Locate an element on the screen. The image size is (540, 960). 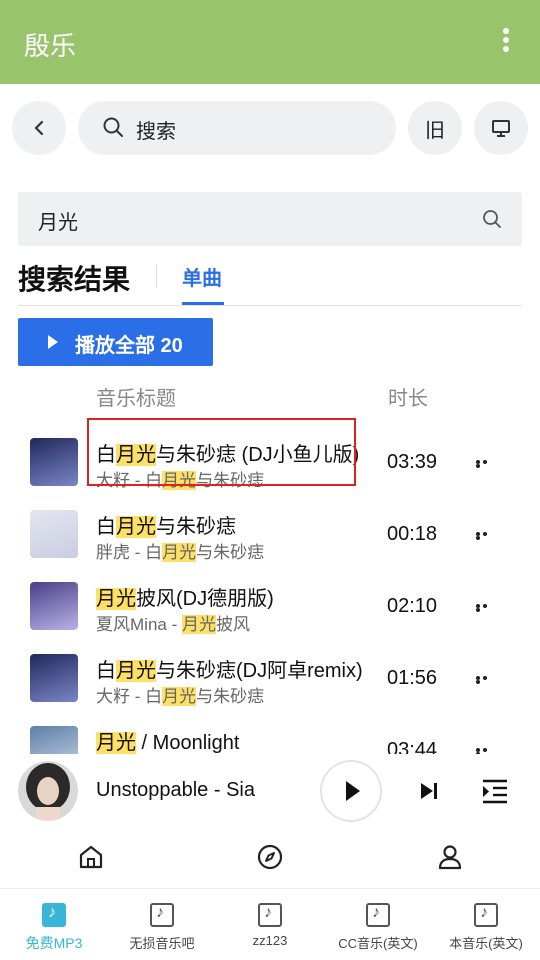
song-title: 月光 / Moonlight is located at coordinates (168, 743).